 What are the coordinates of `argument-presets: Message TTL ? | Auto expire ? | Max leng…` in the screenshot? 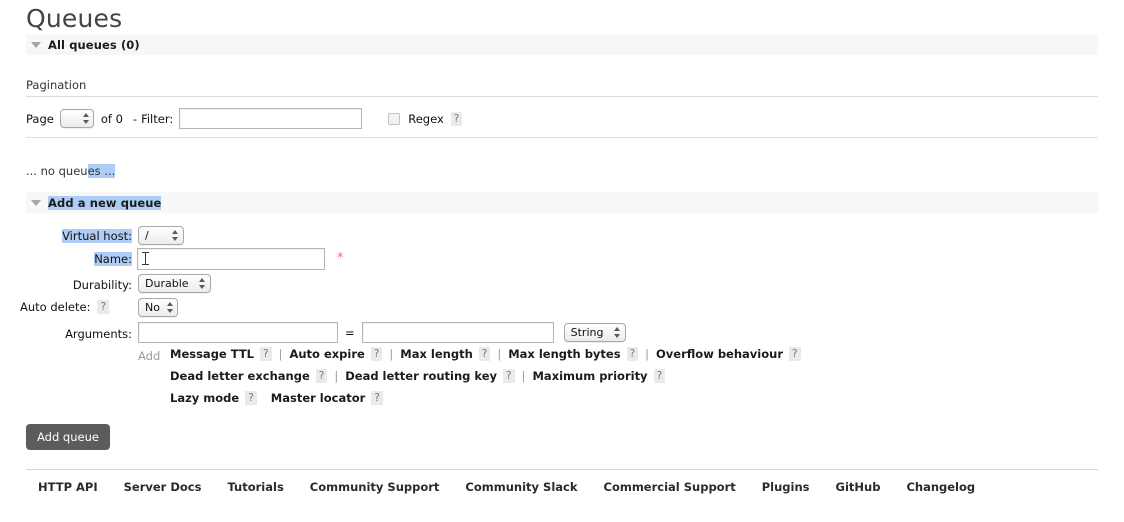 It's located at (485, 378).